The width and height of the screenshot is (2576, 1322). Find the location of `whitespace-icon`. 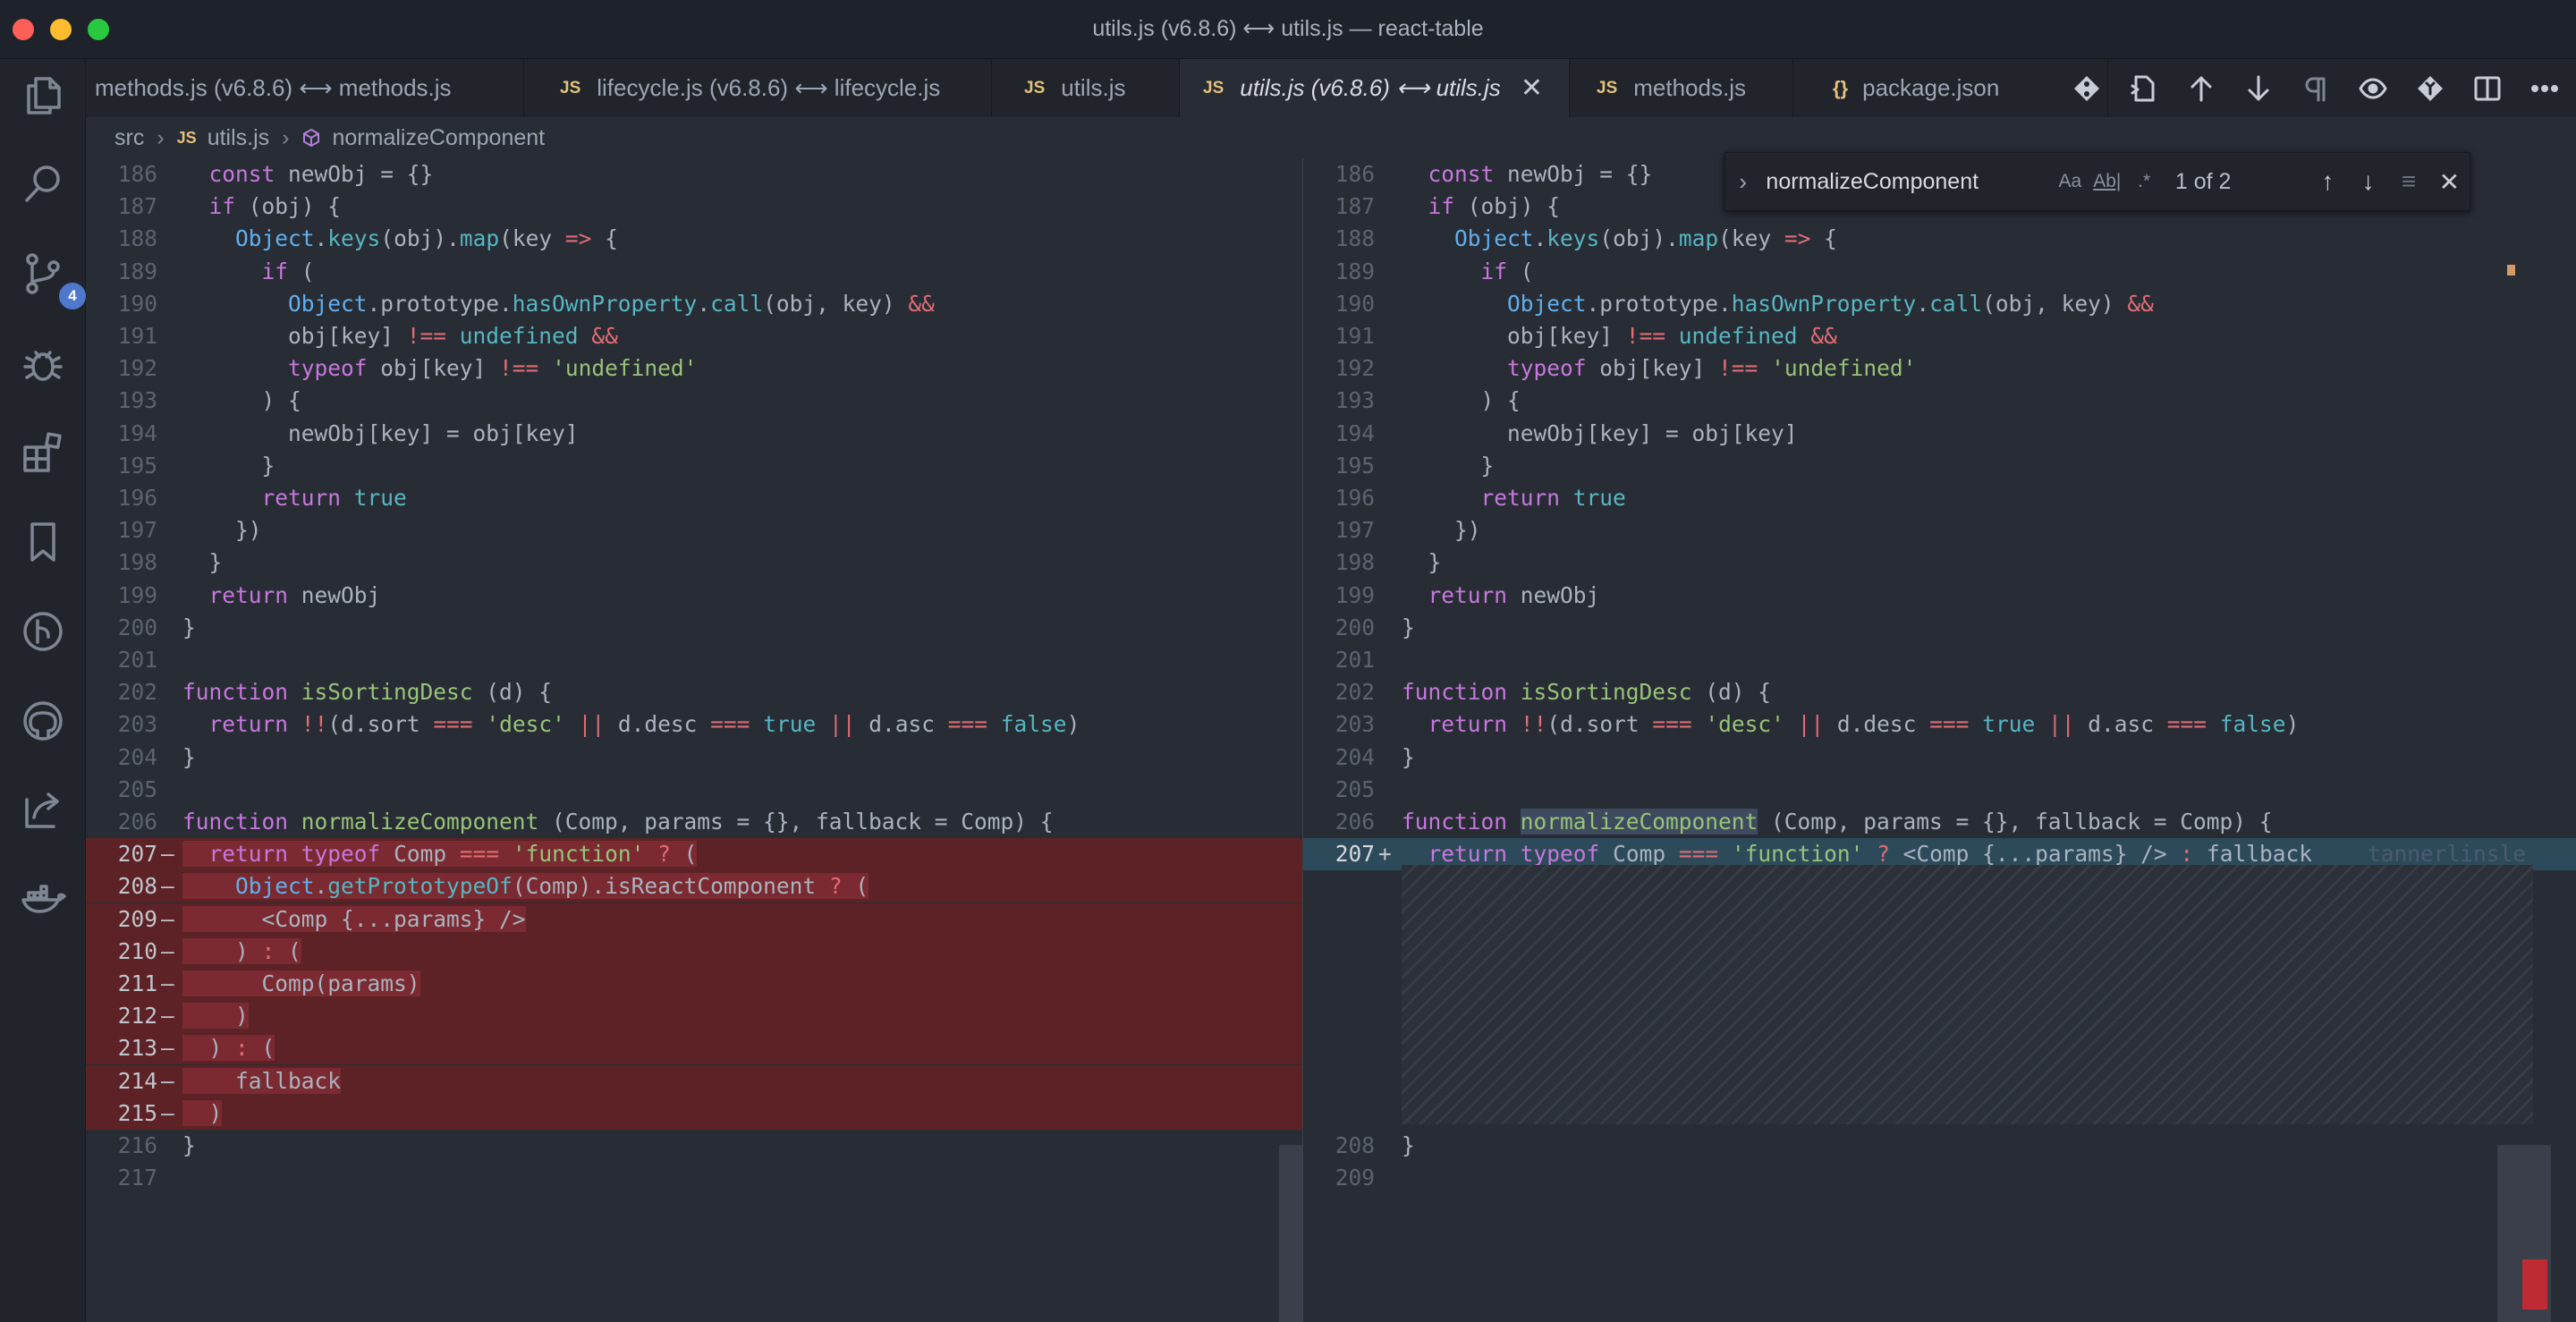

whitespace-icon is located at coordinates (2315, 89).